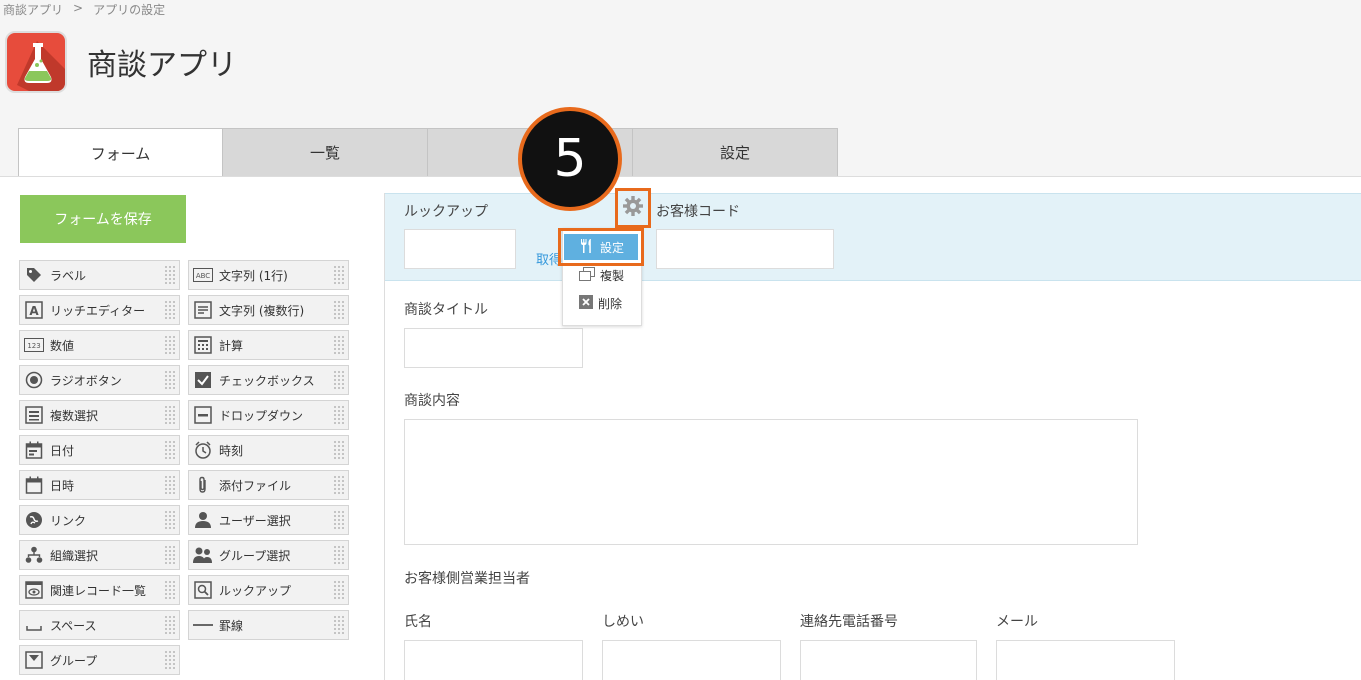 The height and width of the screenshot is (680, 1361). Describe the element at coordinates (99, 345) in the screenshot. I see `palette-item-number: 123 数値` at that location.